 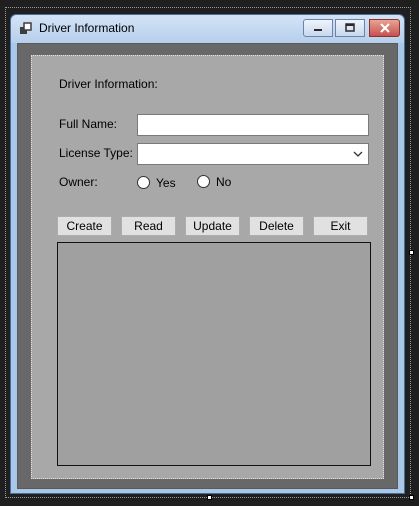 What do you see at coordinates (358, 154) in the screenshot?
I see `chevron-down-icon` at bounding box center [358, 154].